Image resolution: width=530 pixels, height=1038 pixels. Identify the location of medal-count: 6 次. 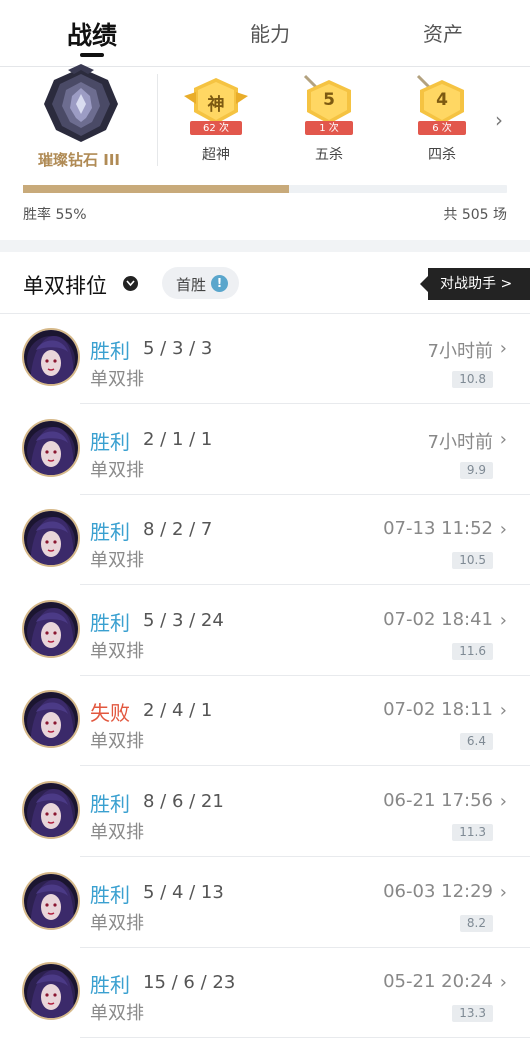
(442, 128).